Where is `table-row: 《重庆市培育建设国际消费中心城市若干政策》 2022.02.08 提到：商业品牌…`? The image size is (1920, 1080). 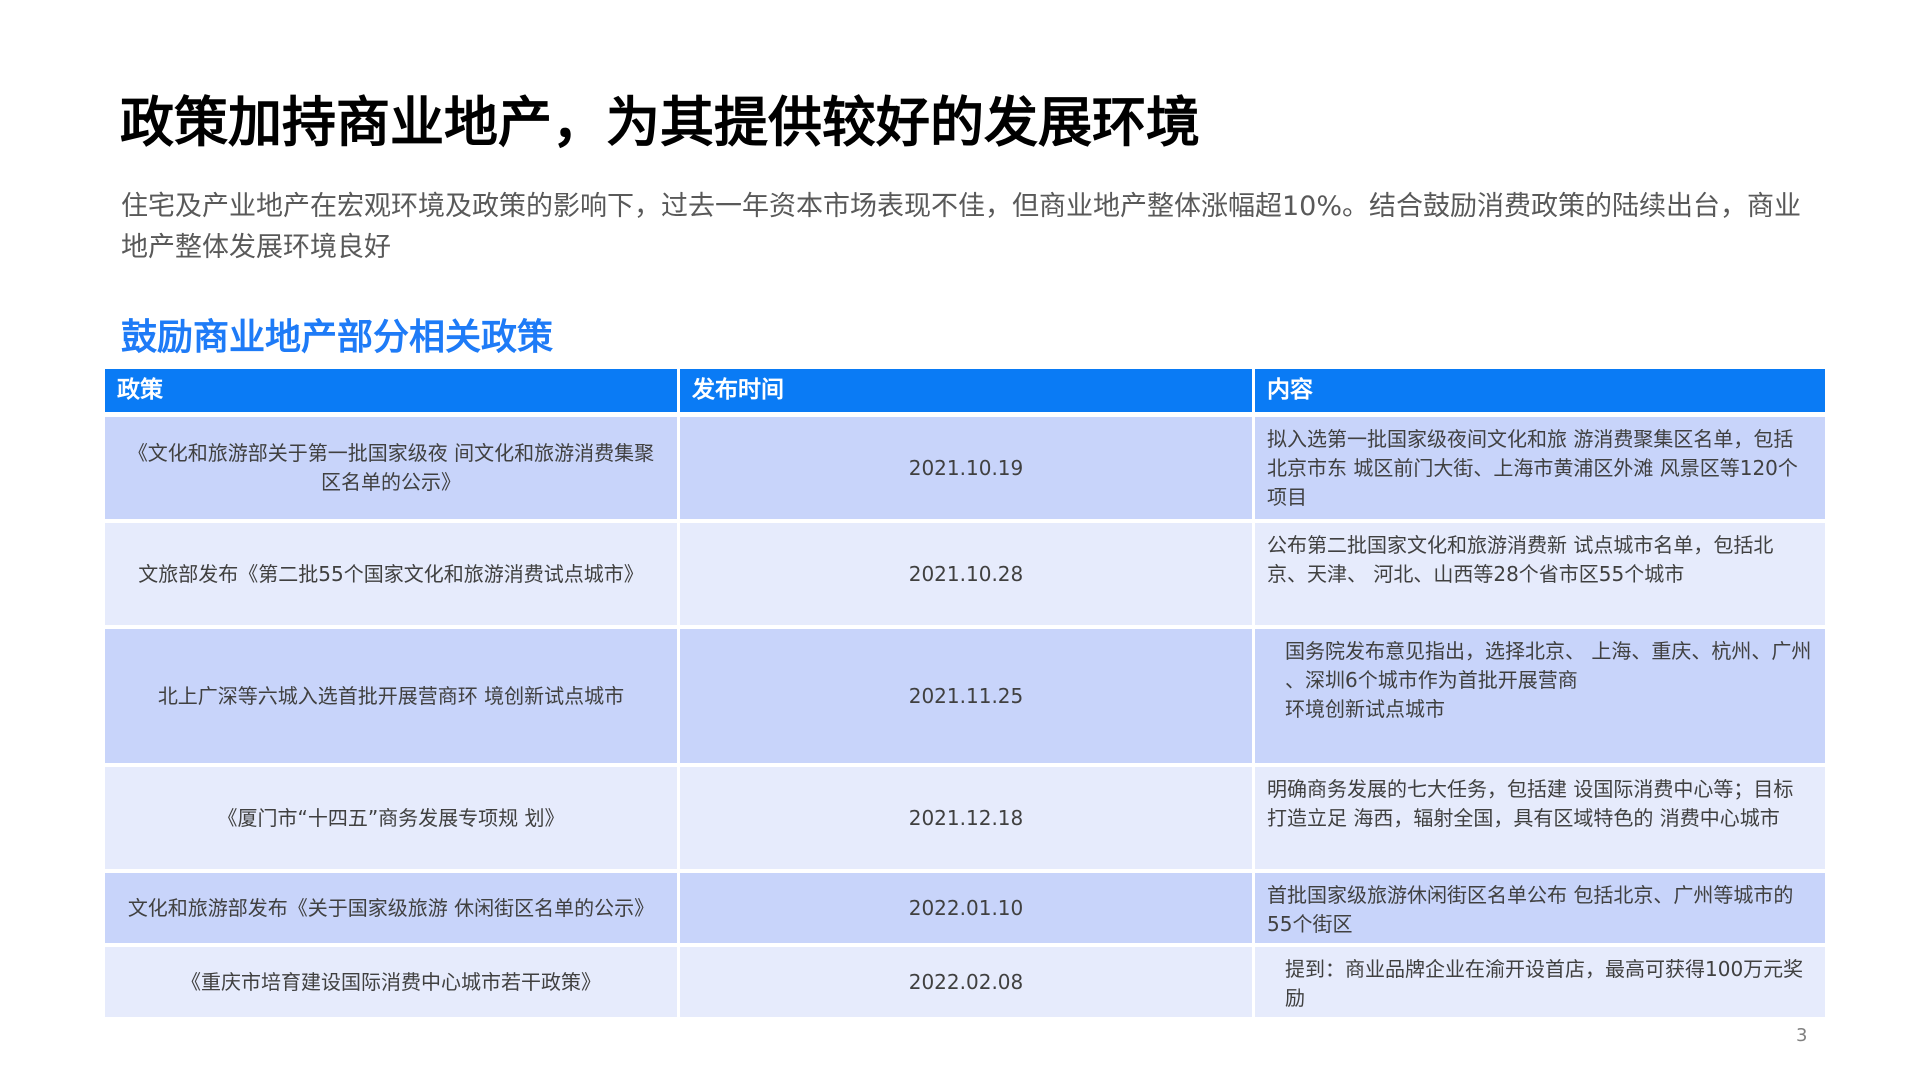 table-row: 《重庆市培育建设国际消费中心城市若干政策》 2022.02.08 提到：商业品牌… is located at coordinates (965, 982).